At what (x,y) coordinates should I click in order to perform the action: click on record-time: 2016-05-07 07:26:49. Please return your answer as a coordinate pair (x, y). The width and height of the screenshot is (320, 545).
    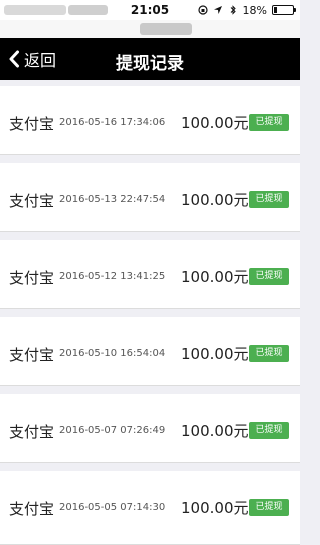
    Looking at the image, I should click on (112, 430).